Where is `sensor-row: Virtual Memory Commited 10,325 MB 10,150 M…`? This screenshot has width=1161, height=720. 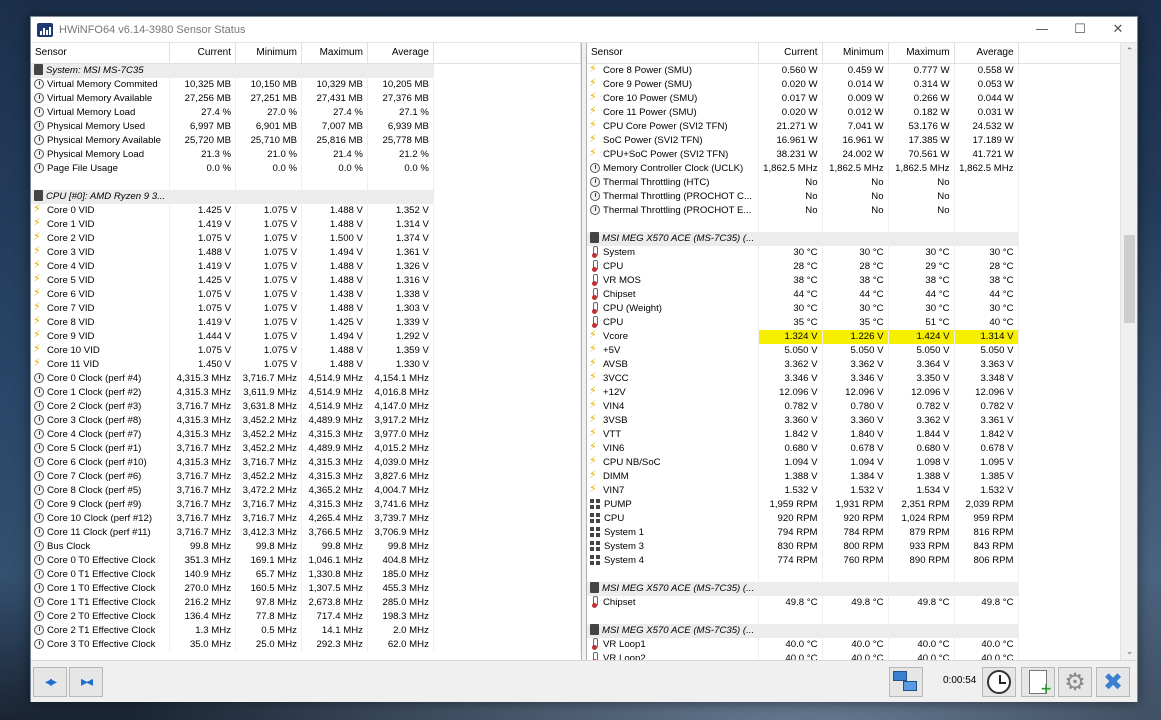 sensor-row: Virtual Memory Commited 10,325 MB 10,150 M… is located at coordinates (306, 84).